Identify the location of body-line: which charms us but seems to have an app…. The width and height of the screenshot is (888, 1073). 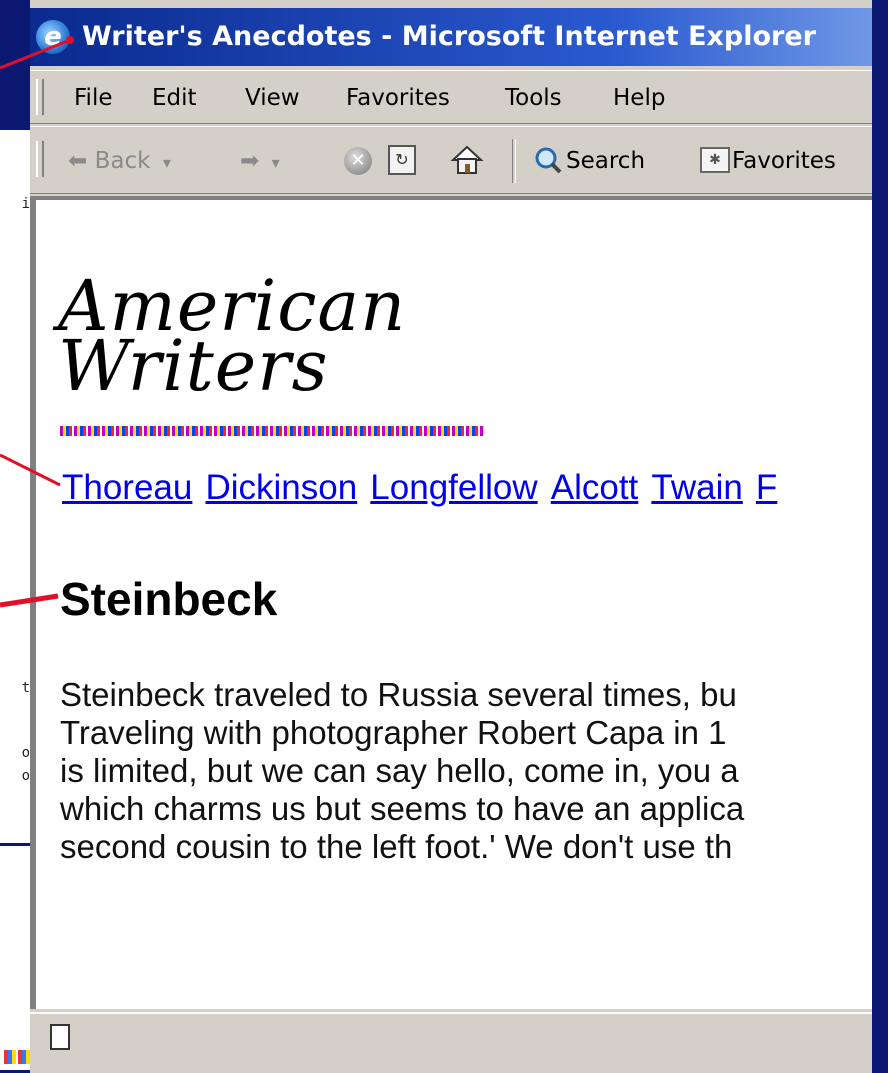
(402, 808).